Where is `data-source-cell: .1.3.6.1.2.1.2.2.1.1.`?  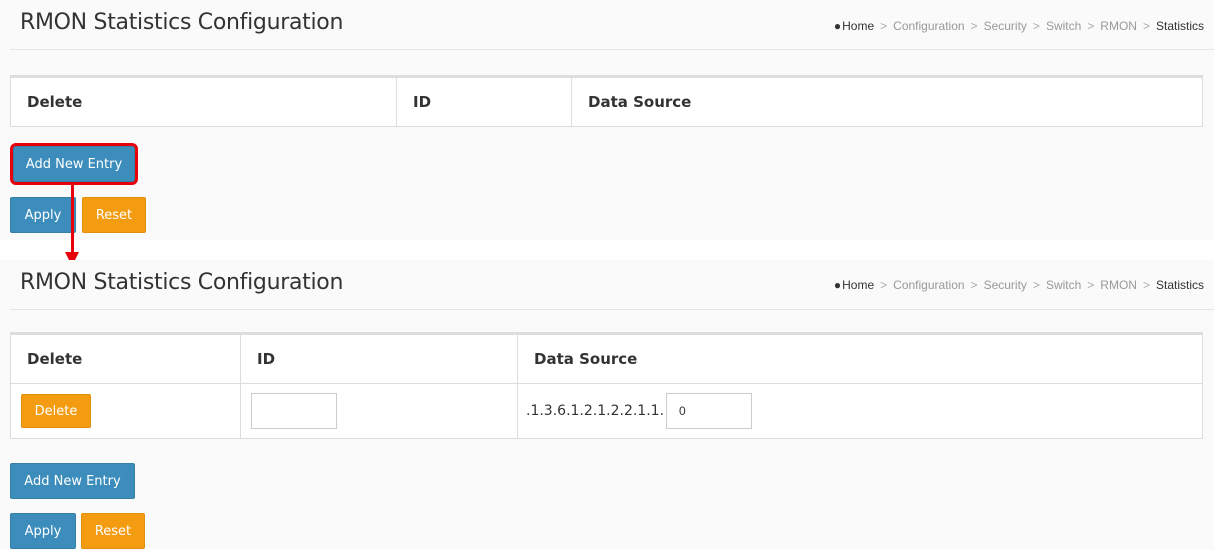
data-source-cell: .1.3.6.1.2.1.2.2.1.1. is located at coordinates (860, 411).